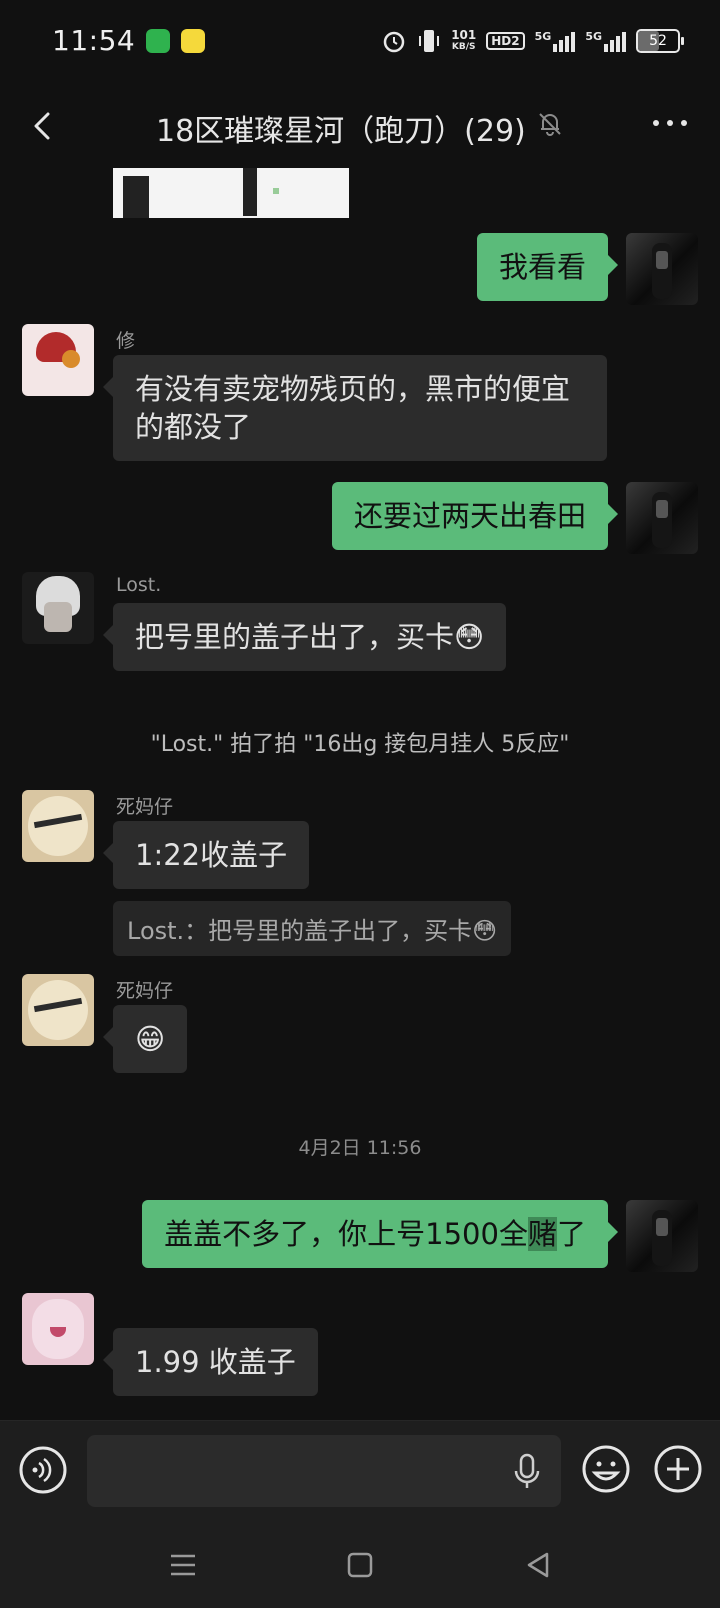  I want to click on microphone-icon, so click(527, 1472).